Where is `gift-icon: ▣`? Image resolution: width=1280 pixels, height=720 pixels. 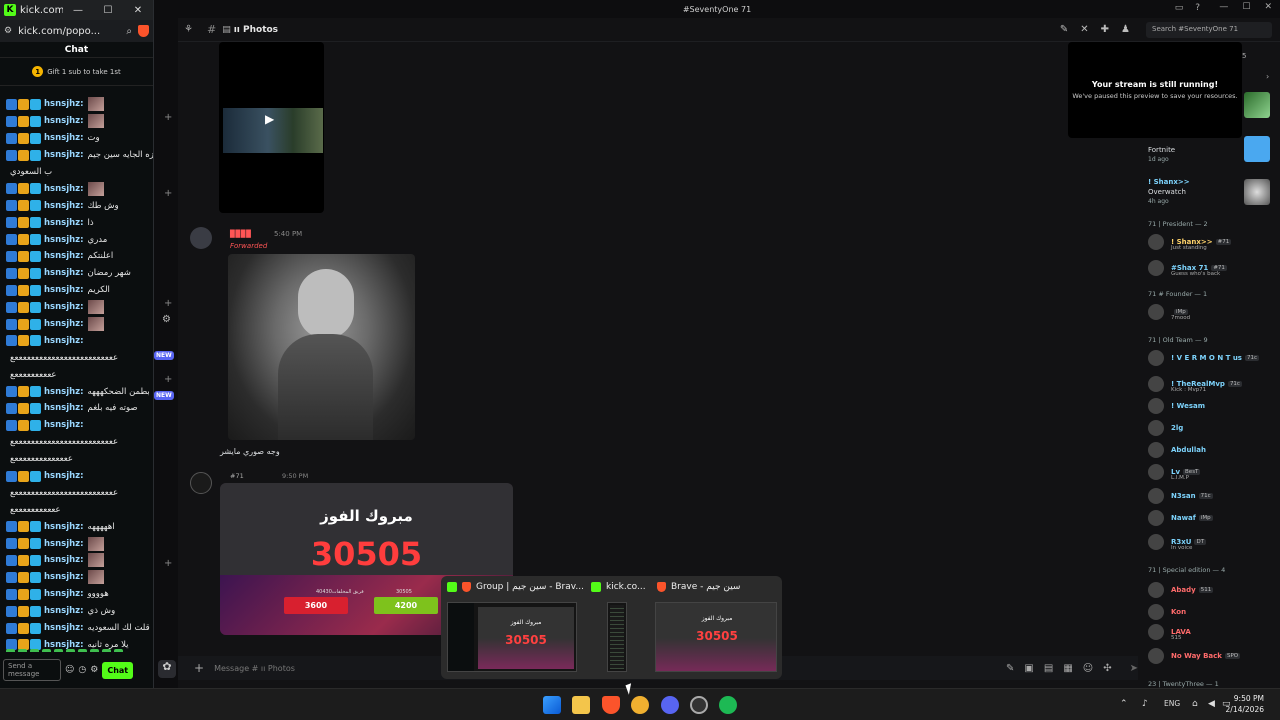 gift-icon: ▣ is located at coordinates (1028, 668).